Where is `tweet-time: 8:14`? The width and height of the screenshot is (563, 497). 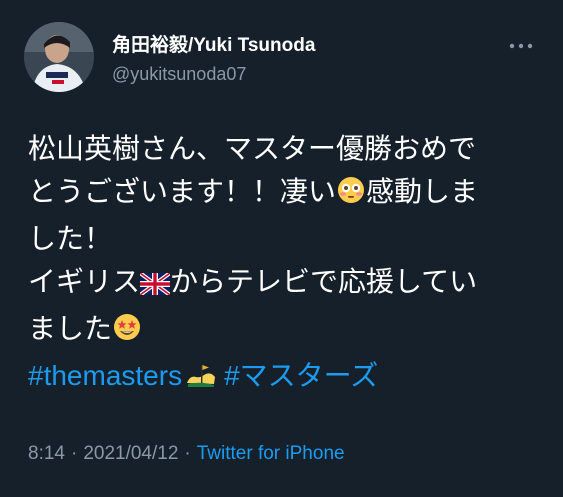 tweet-time: 8:14 is located at coordinates (46, 453).